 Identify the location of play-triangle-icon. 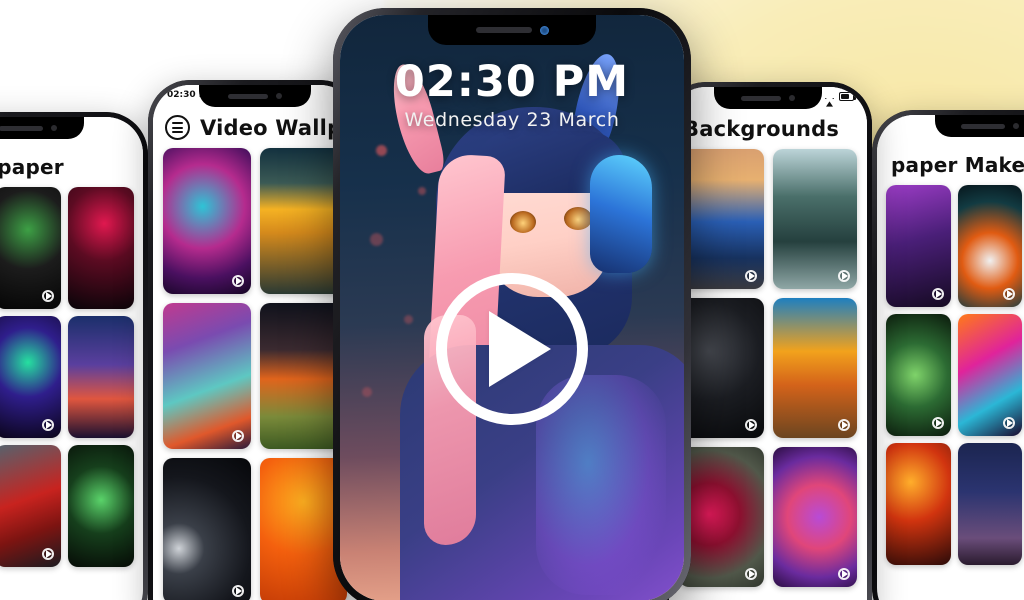
(520, 349).